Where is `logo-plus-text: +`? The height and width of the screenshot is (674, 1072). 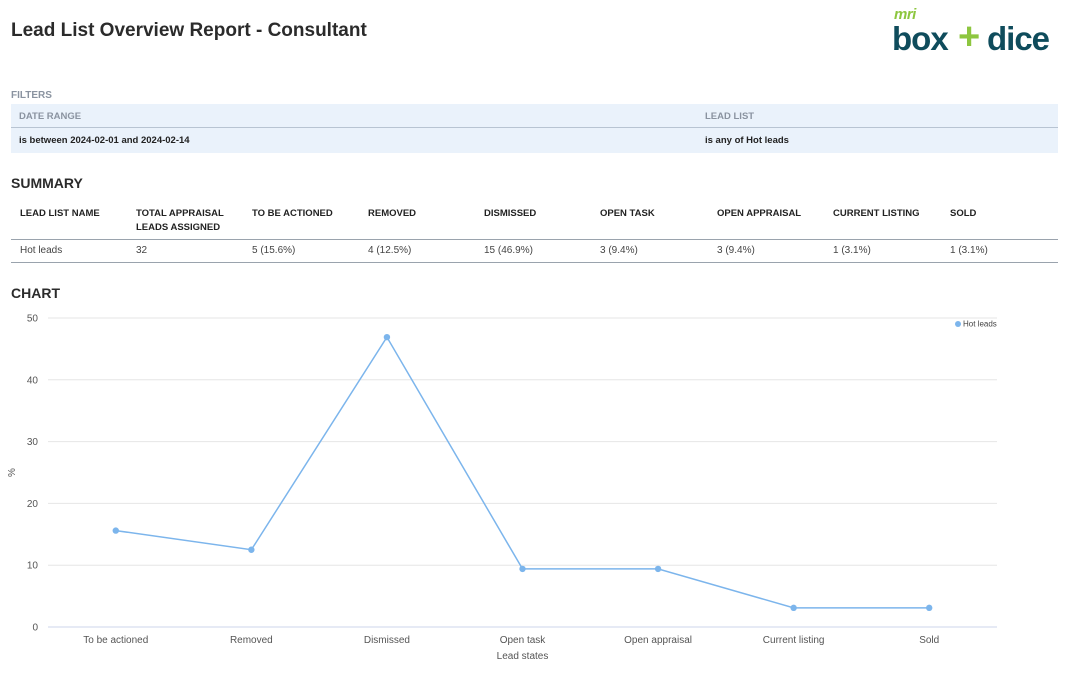
logo-plus-text: + is located at coordinates (969, 37).